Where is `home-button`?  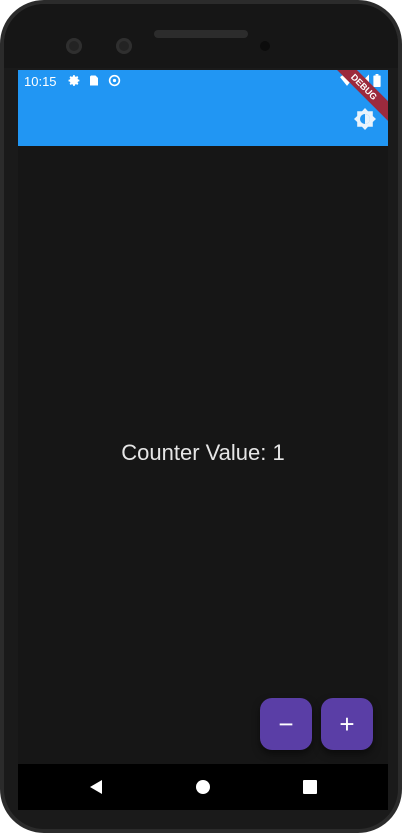 home-button is located at coordinates (203, 787).